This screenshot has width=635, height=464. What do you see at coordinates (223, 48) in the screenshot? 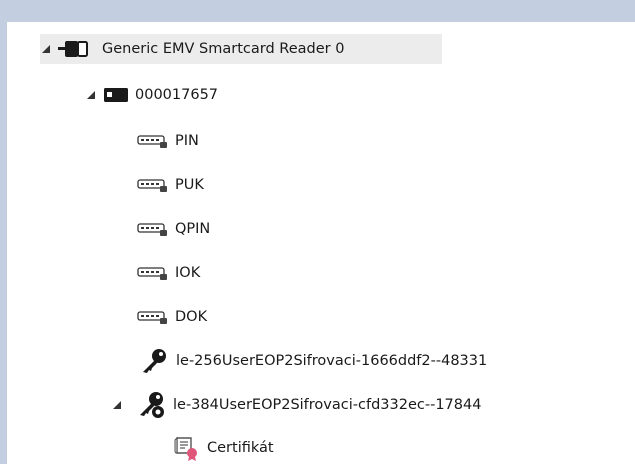
I see `reader-label: Generic EMV Smartcard Reader 0` at bounding box center [223, 48].